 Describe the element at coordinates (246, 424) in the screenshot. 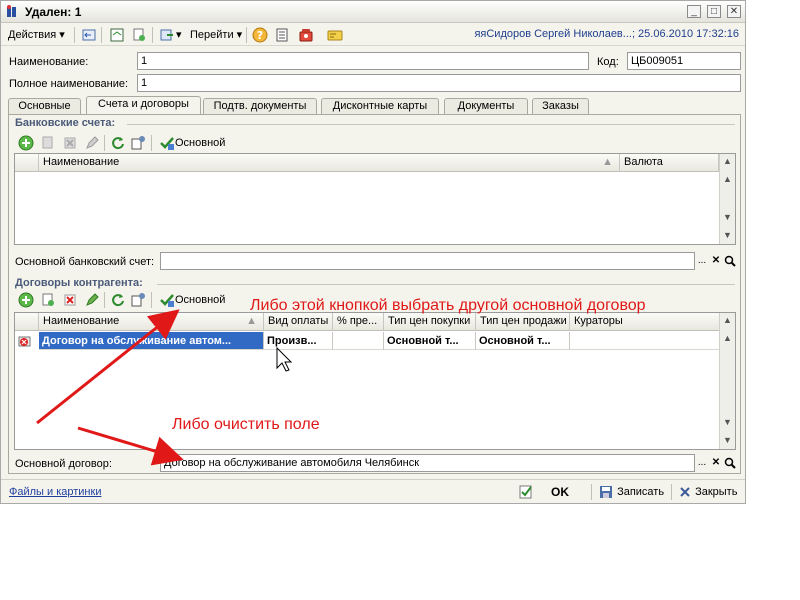

I see `annotation-text-clear-field: Либо очистить поле` at that location.